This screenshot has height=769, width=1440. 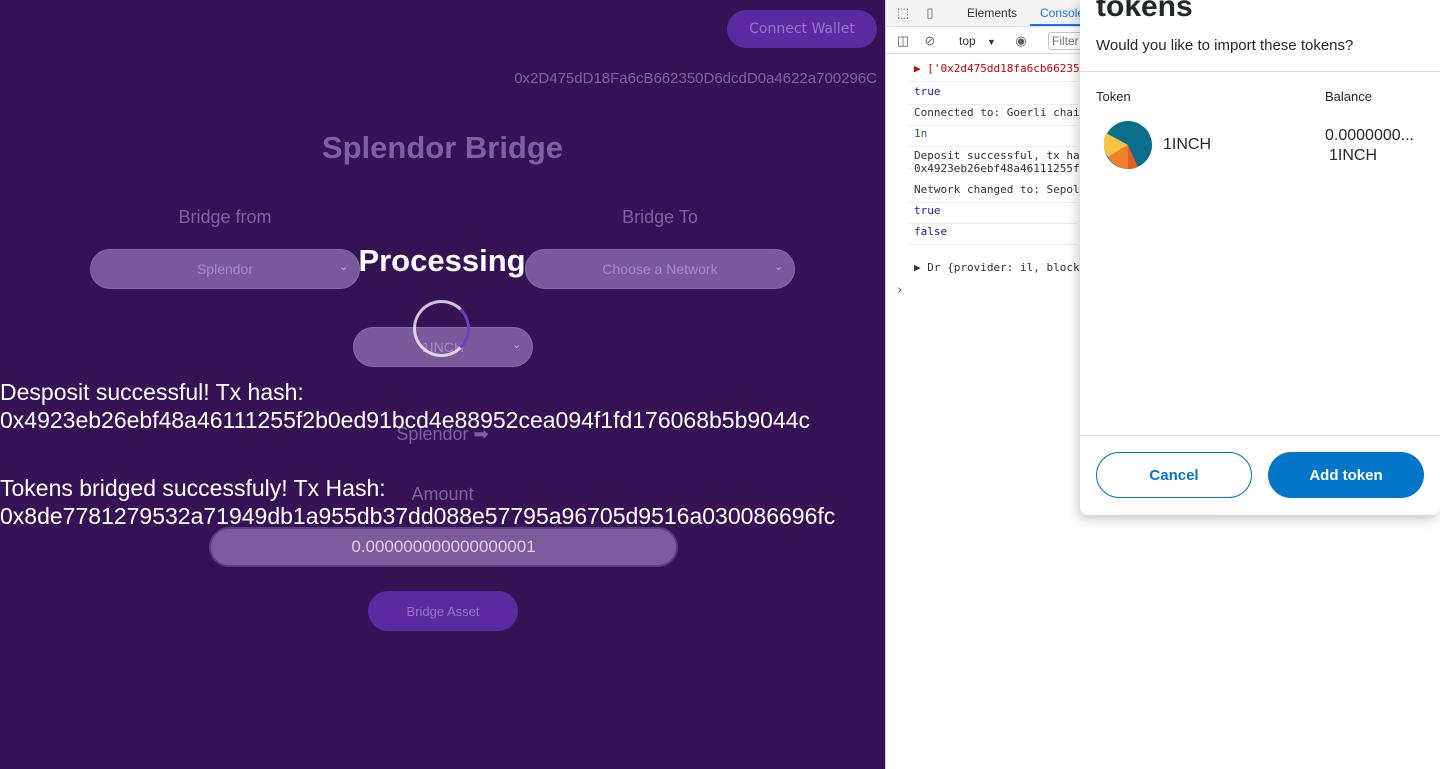 I want to click on clear-console-icon: ⊘, so click(x=930, y=41).